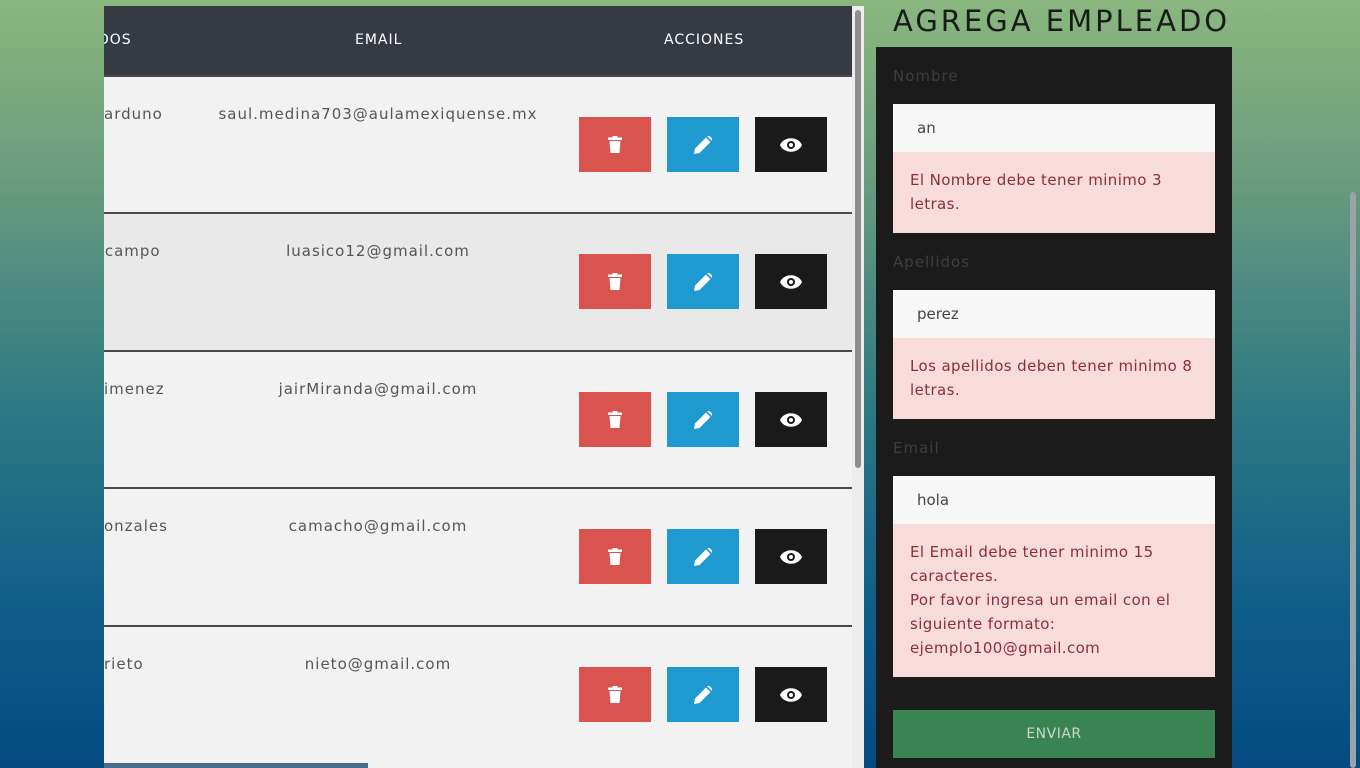  I want to click on nombre-error: El Nombre debe tener minimo 3 letras., so click(1054, 192).